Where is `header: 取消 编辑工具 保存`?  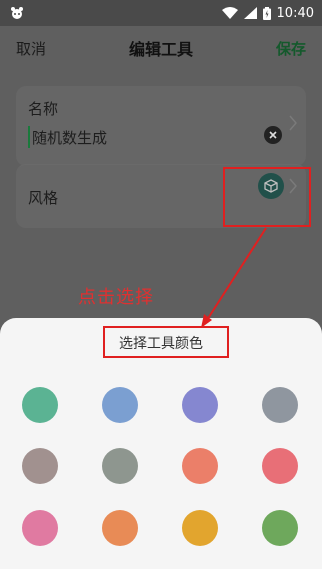 header: 取消 编辑工具 保存 is located at coordinates (161, 48).